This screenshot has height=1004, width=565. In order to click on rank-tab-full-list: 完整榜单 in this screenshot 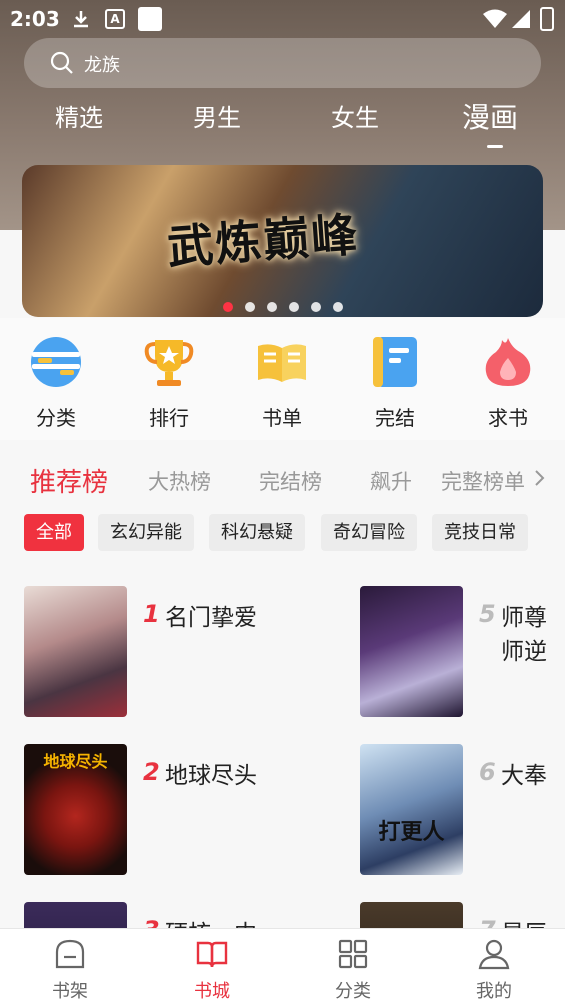, I will do `click(483, 481)`.